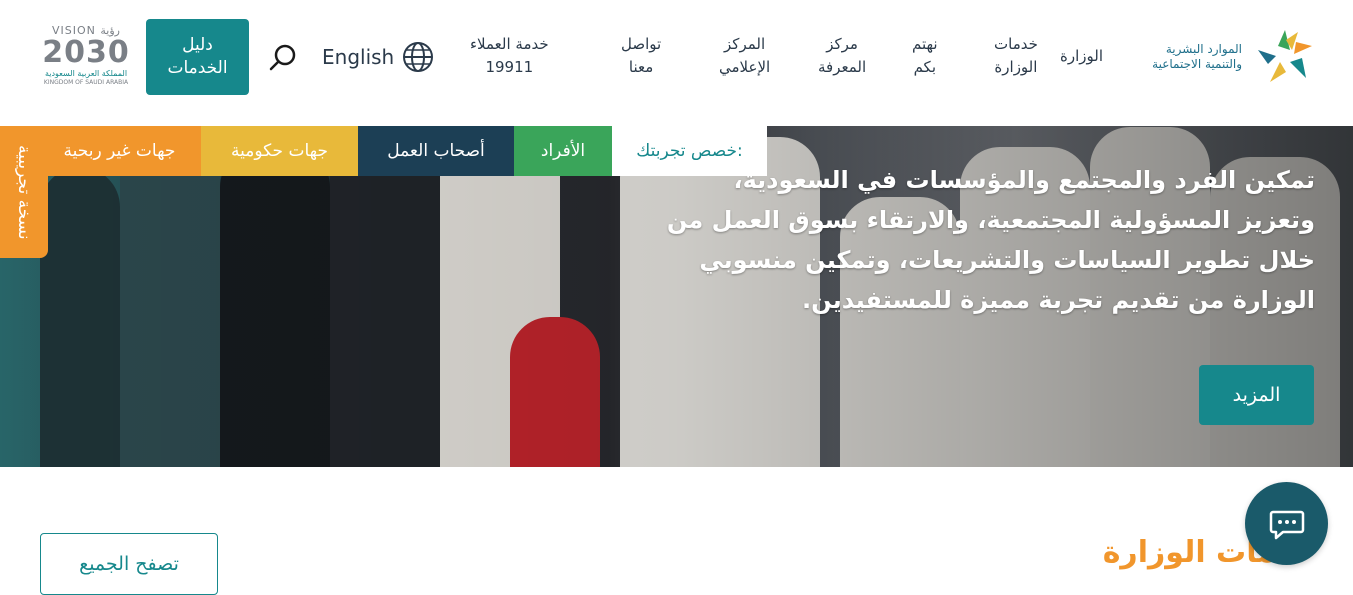 The image size is (1353, 595). I want to click on nav-label-line1: نهتم, so click(925, 44).